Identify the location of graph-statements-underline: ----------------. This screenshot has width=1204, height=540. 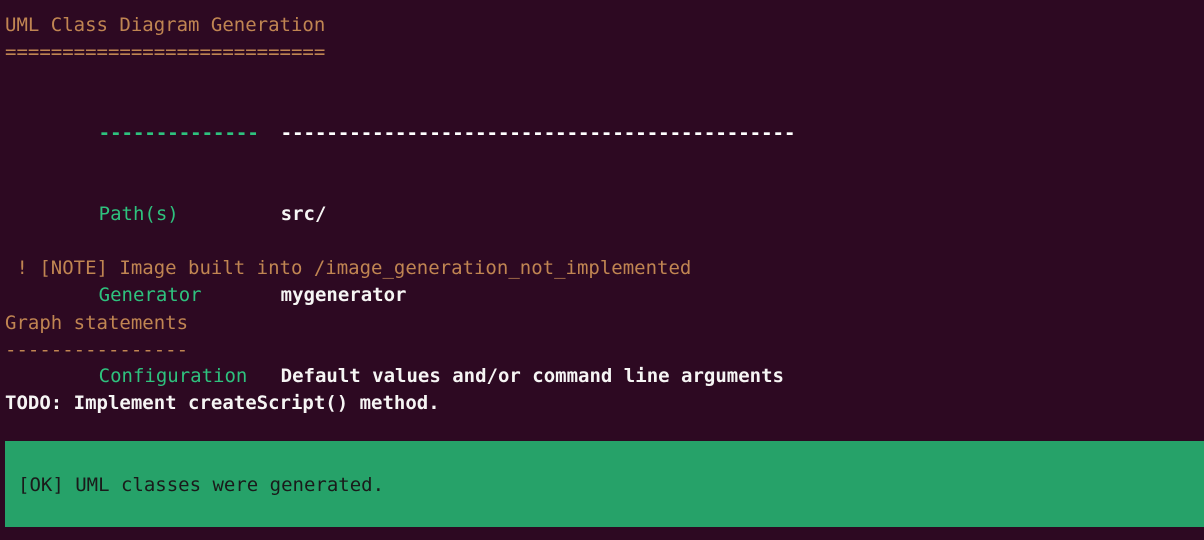
(97, 350).